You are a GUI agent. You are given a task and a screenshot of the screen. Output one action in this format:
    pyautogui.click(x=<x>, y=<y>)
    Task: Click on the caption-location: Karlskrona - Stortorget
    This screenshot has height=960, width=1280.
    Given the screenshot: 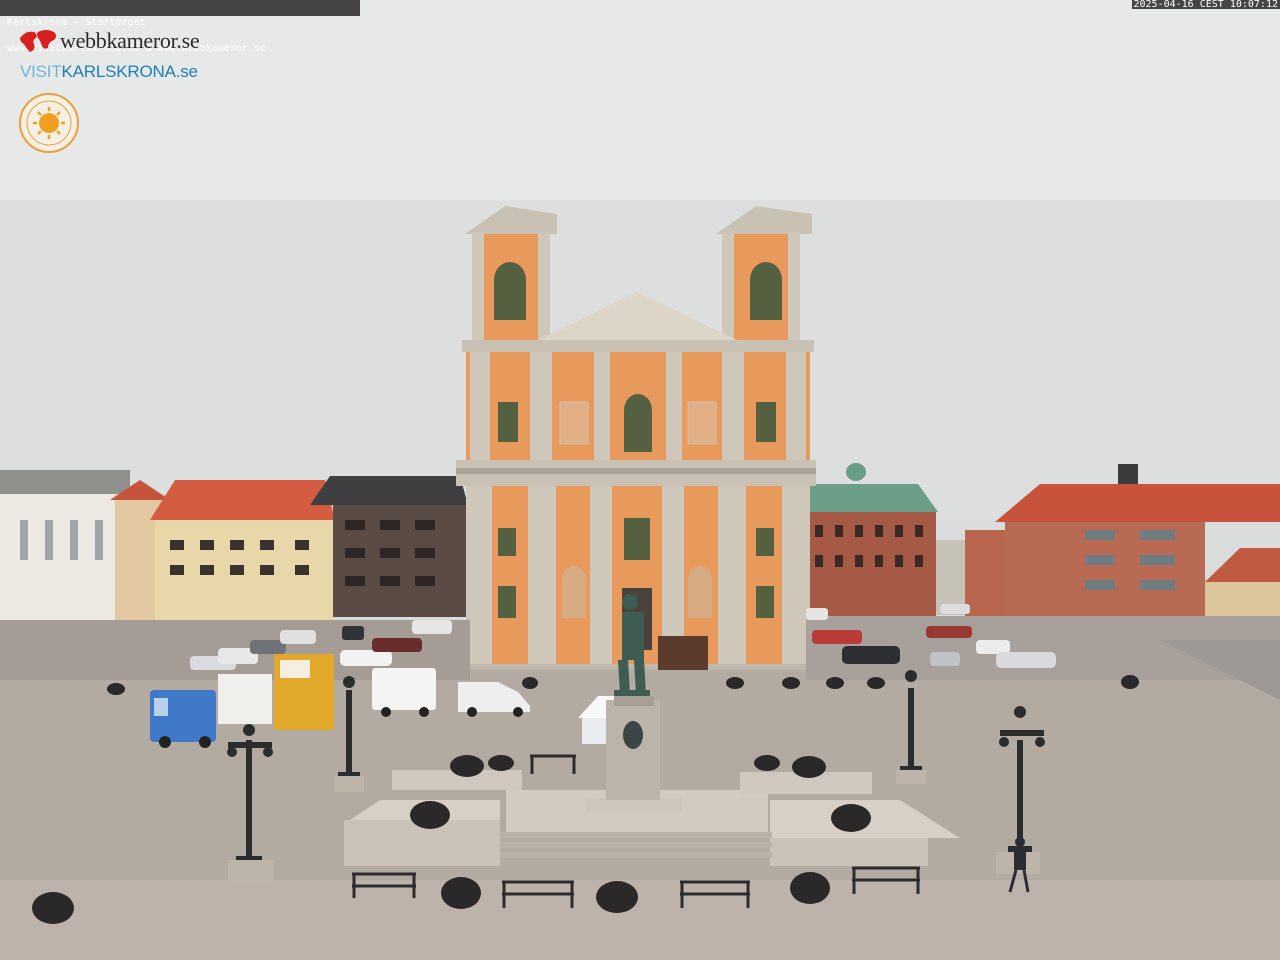 What is the action you would take?
    pyautogui.click(x=76, y=22)
    